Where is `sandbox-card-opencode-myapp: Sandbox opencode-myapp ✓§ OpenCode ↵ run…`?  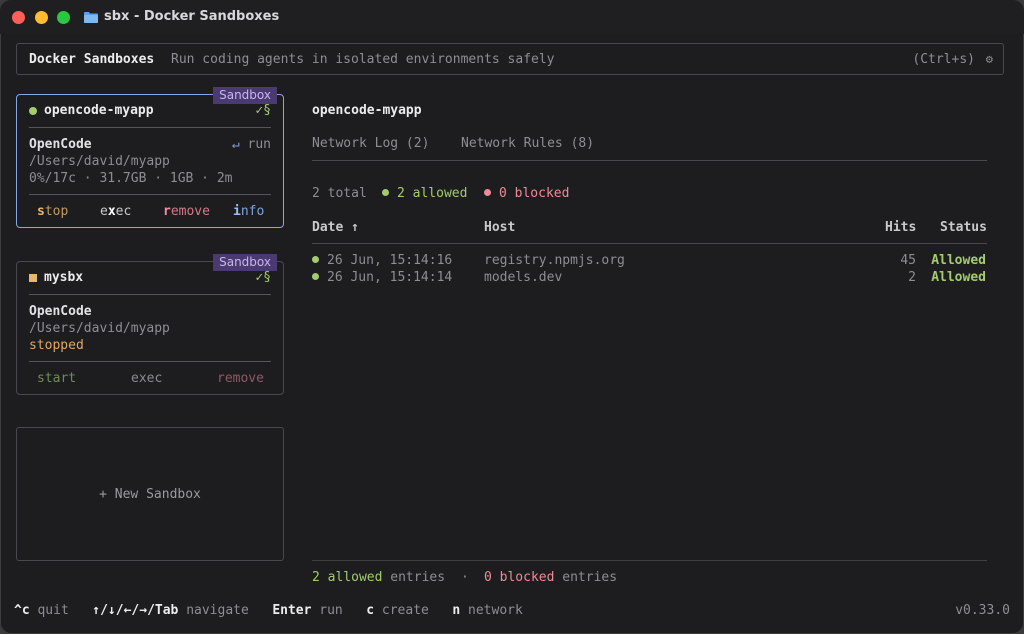
sandbox-card-opencode-myapp: Sandbox opencode-myapp ✓§ OpenCode ↵ run… is located at coordinates (150, 157).